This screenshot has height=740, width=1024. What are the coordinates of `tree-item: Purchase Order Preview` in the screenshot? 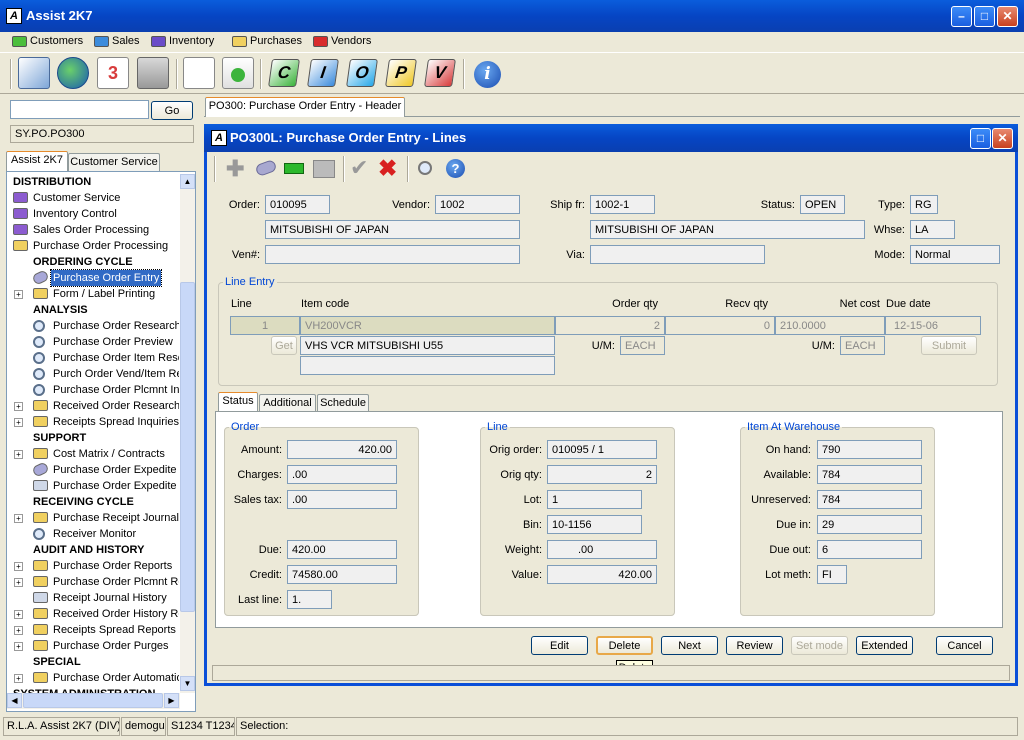 It's located at (93, 342).